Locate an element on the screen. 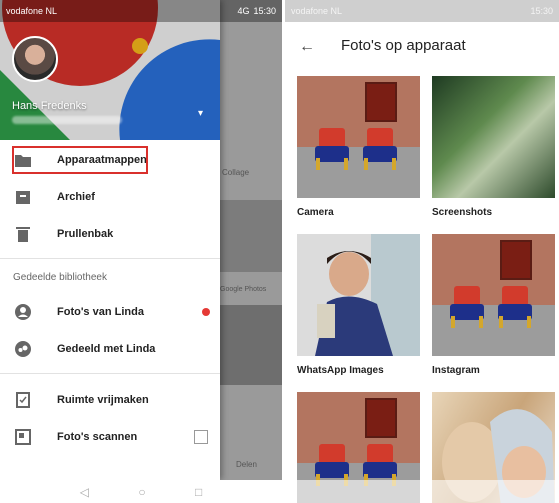 This screenshot has height=503, width=559. scan-icon is located at coordinates (23, 437).